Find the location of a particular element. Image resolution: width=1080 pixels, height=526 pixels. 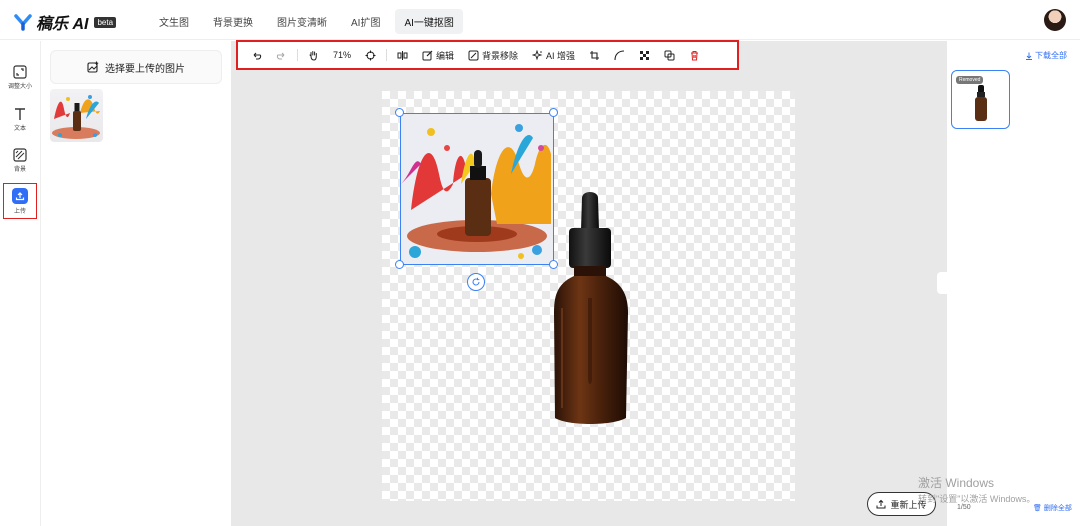

download-icon is located at coordinates (1029, 56).